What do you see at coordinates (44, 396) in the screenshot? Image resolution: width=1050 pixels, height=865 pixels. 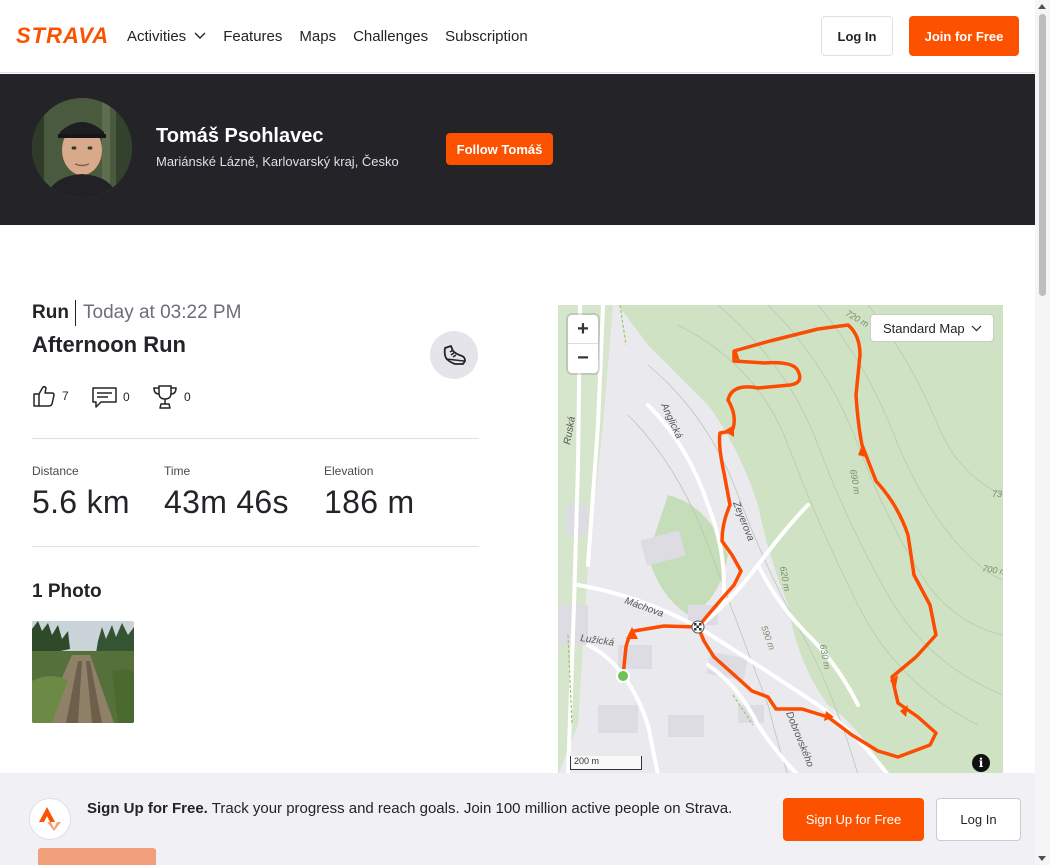 I see `thumbs-up-icon` at bounding box center [44, 396].